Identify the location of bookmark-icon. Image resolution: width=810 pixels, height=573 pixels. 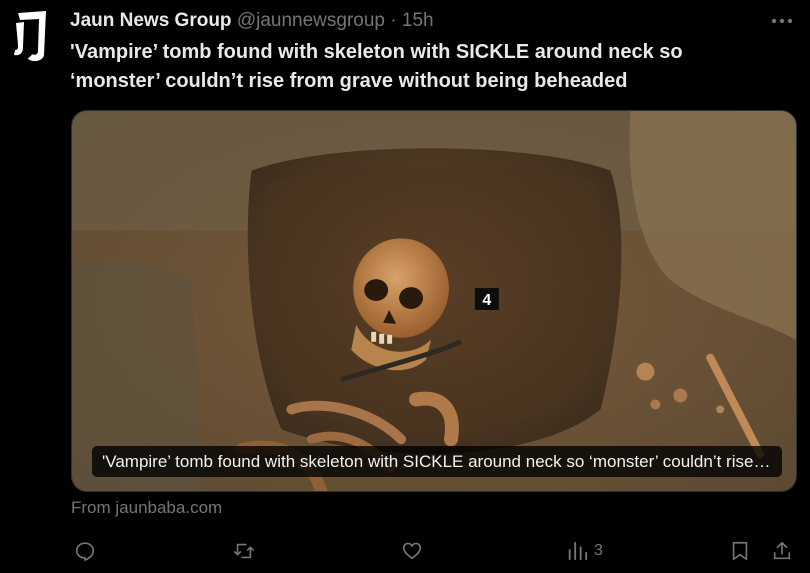
(740, 551).